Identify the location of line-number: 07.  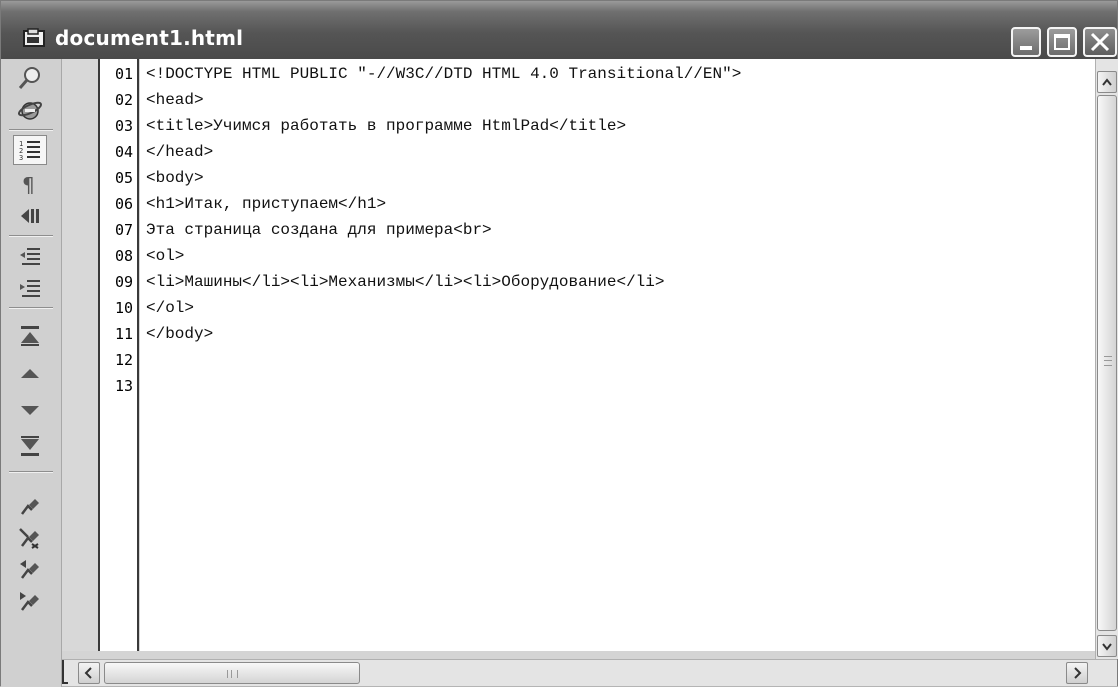
(123, 230).